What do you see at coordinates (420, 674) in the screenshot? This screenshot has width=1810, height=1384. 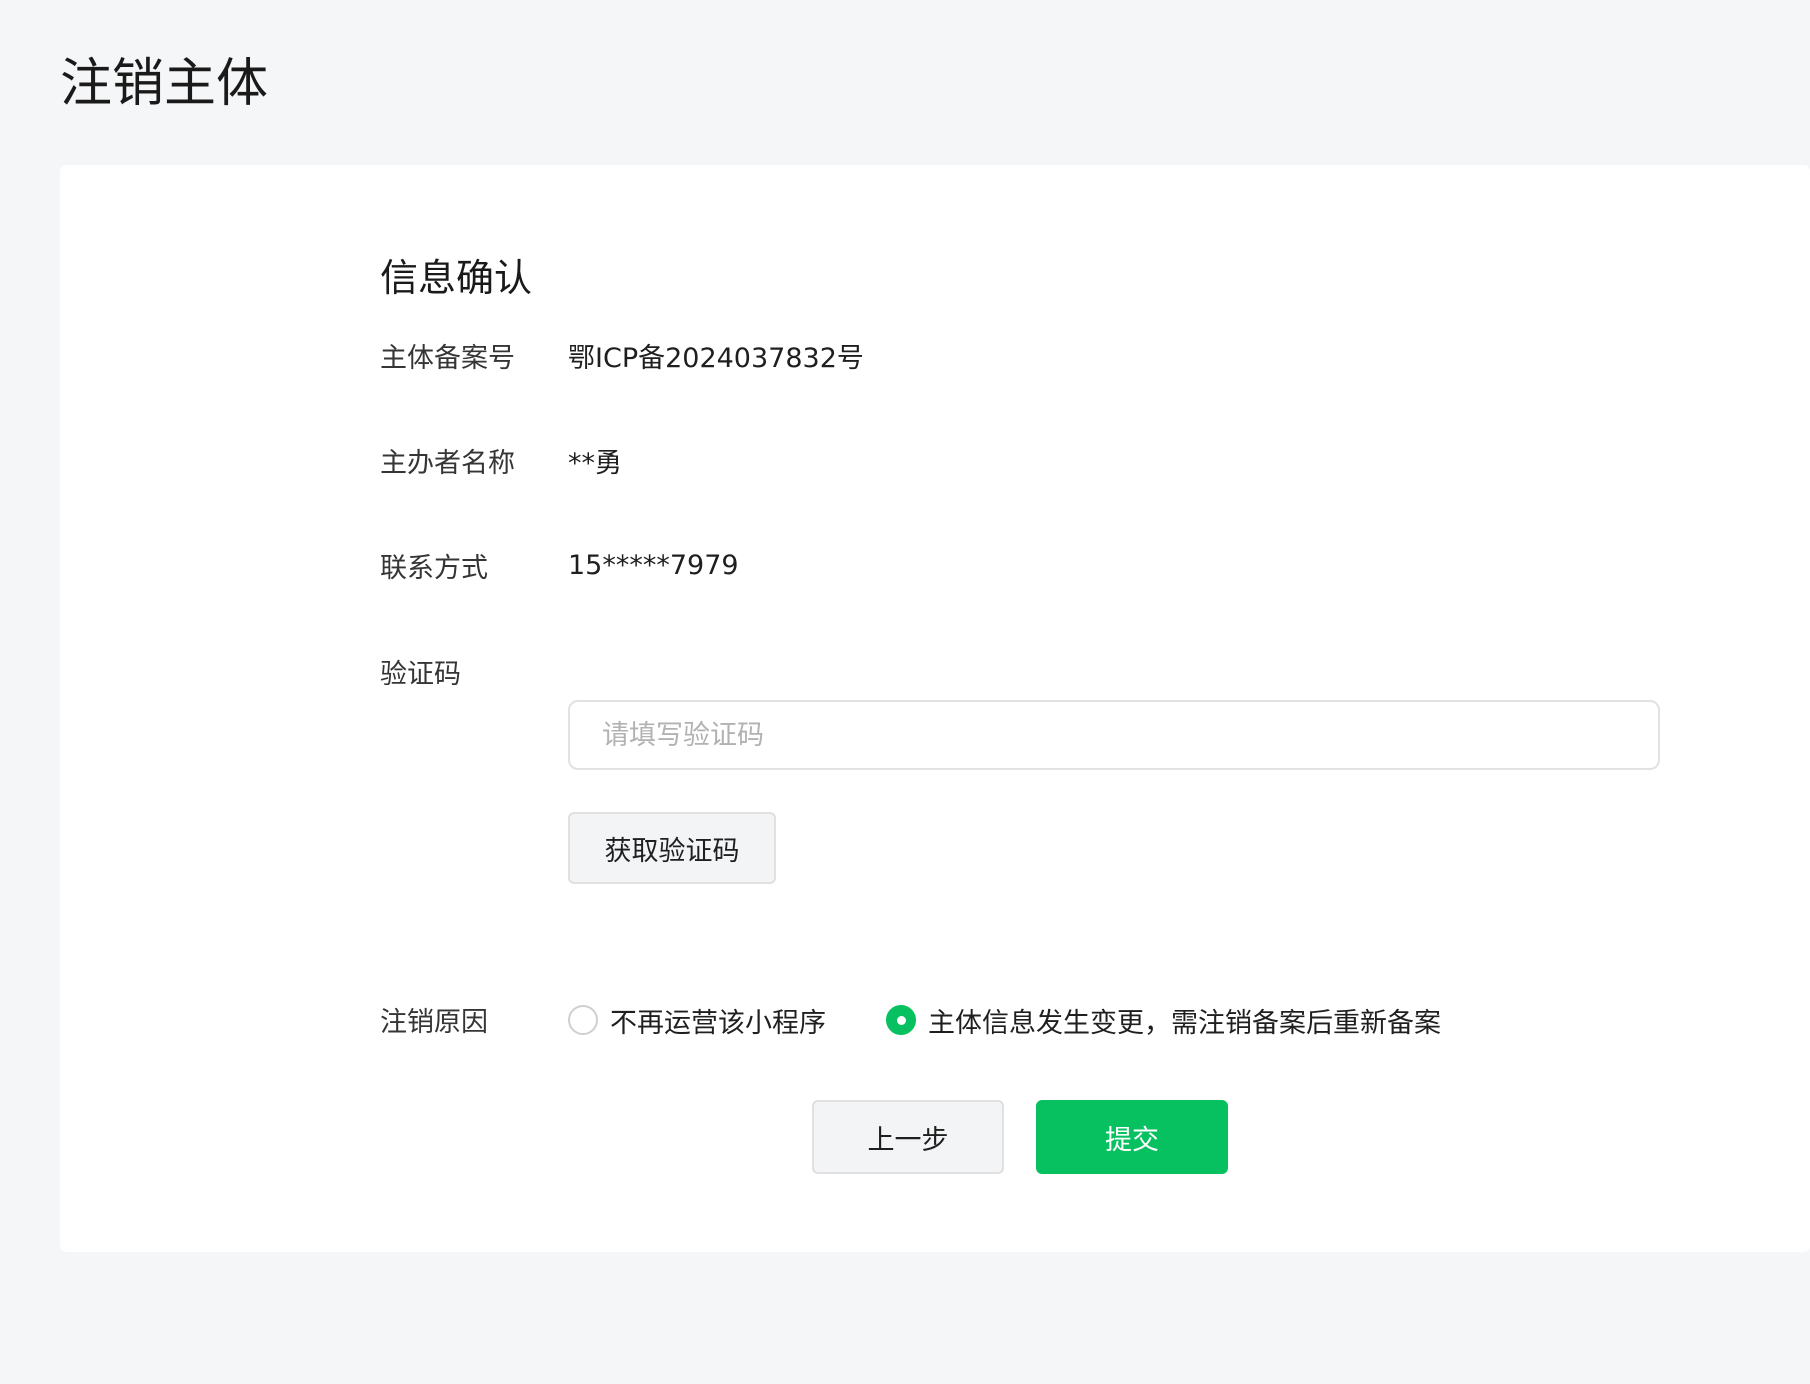 I see `verification-code-label: 验证码` at bounding box center [420, 674].